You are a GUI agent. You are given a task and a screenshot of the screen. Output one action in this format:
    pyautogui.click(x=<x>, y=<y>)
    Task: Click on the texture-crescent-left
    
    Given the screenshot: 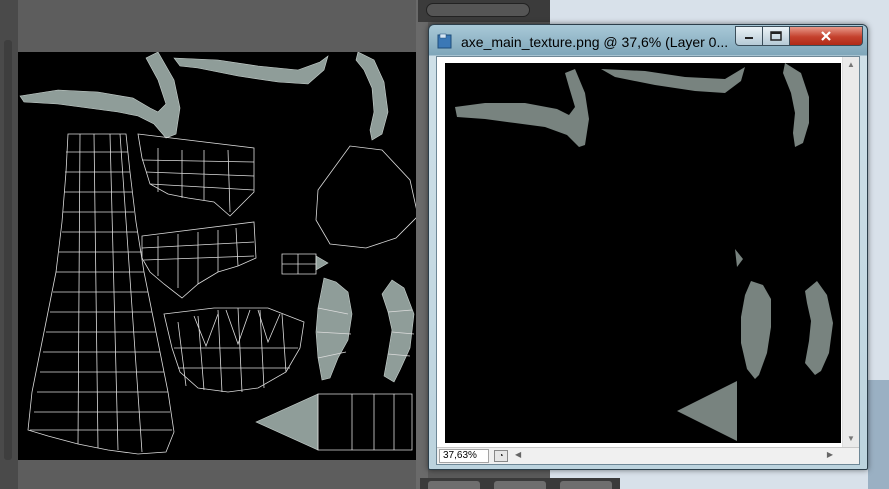 What is the action you would take?
    pyautogui.click(x=756, y=330)
    